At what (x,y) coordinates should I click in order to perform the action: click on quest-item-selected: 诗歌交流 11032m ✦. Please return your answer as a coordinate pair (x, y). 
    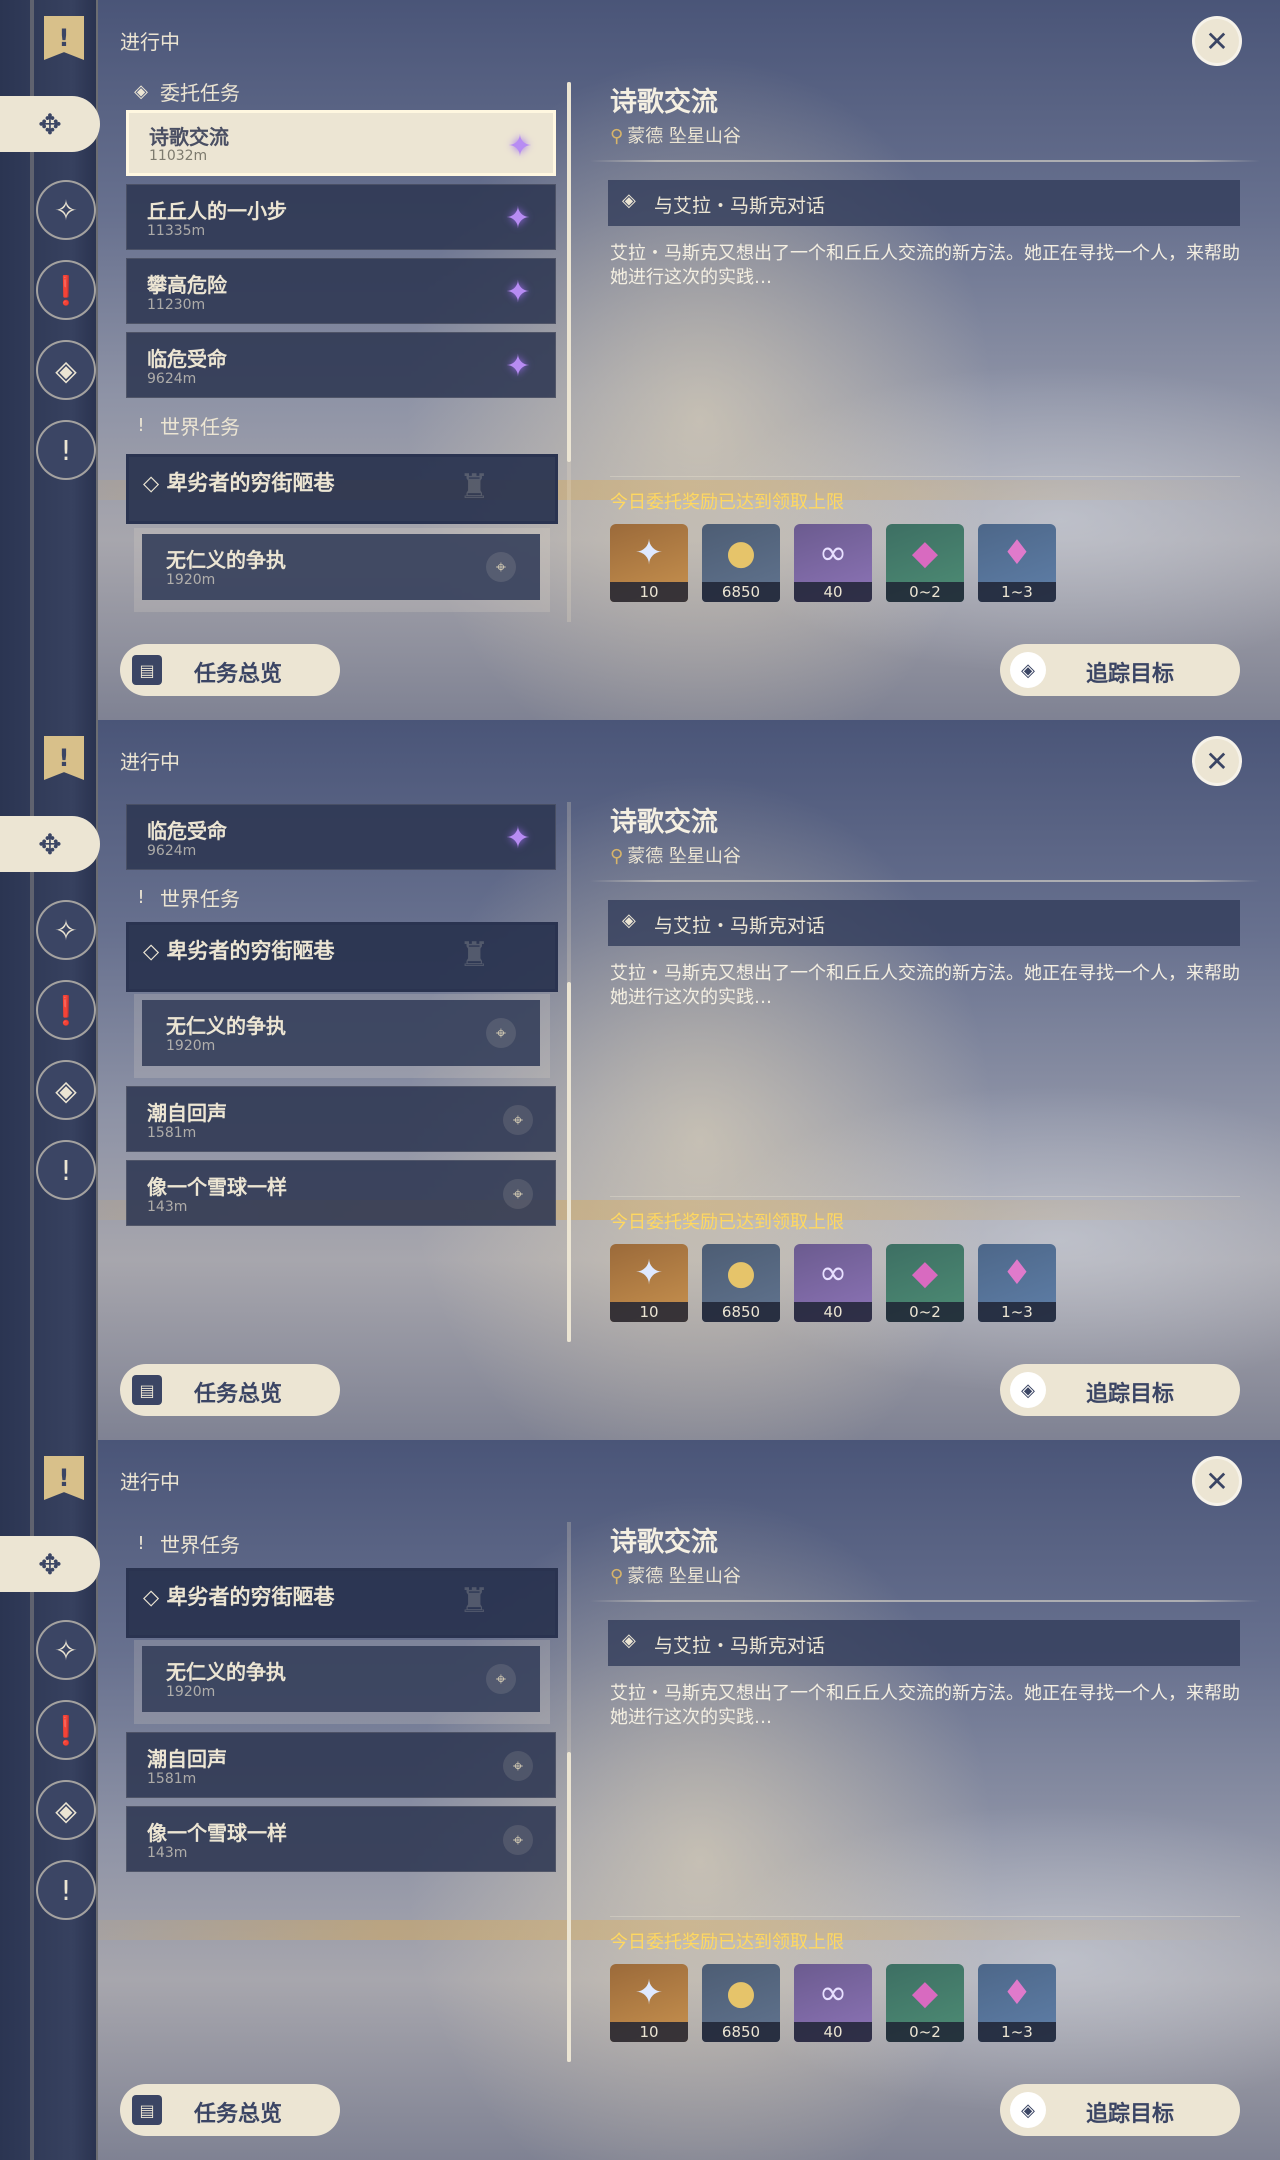
    Looking at the image, I should click on (341, 143).